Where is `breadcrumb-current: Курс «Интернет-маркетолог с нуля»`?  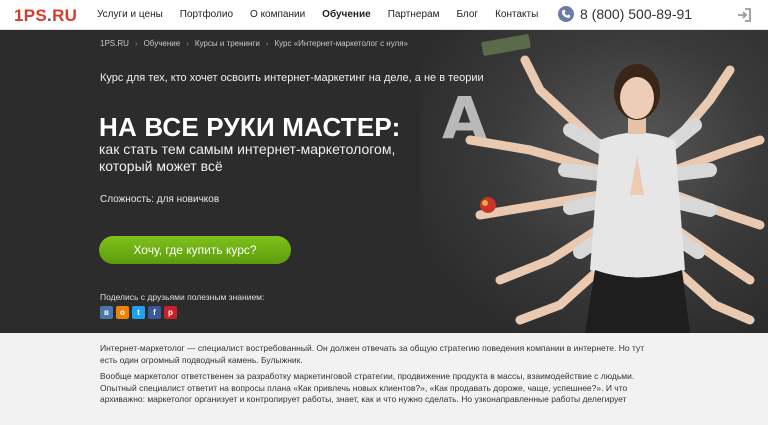
breadcrumb-current: Курс «Интернет-маркетолог с нуля» is located at coordinates (341, 43).